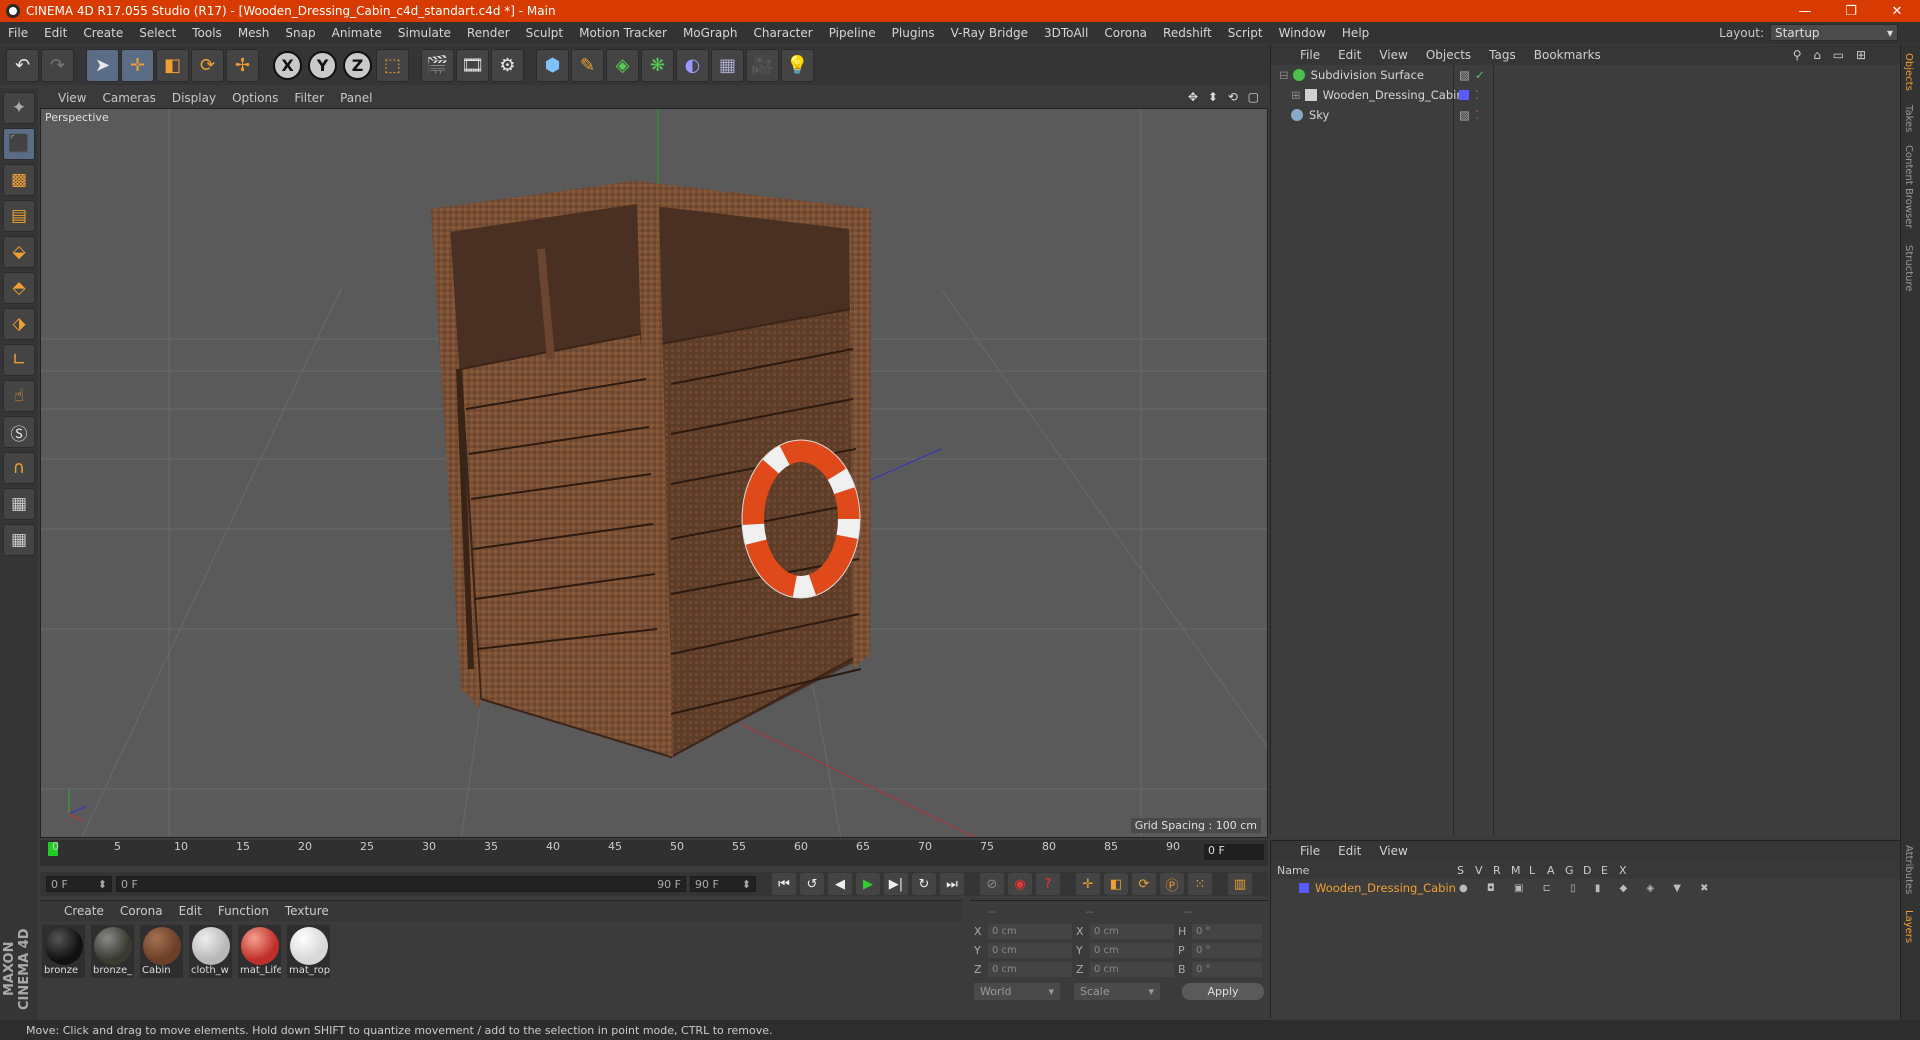 The width and height of the screenshot is (1920, 1040). Describe the element at coordinates (868, 884) in the screenshot. I see `play-icon: ▶` at that location.